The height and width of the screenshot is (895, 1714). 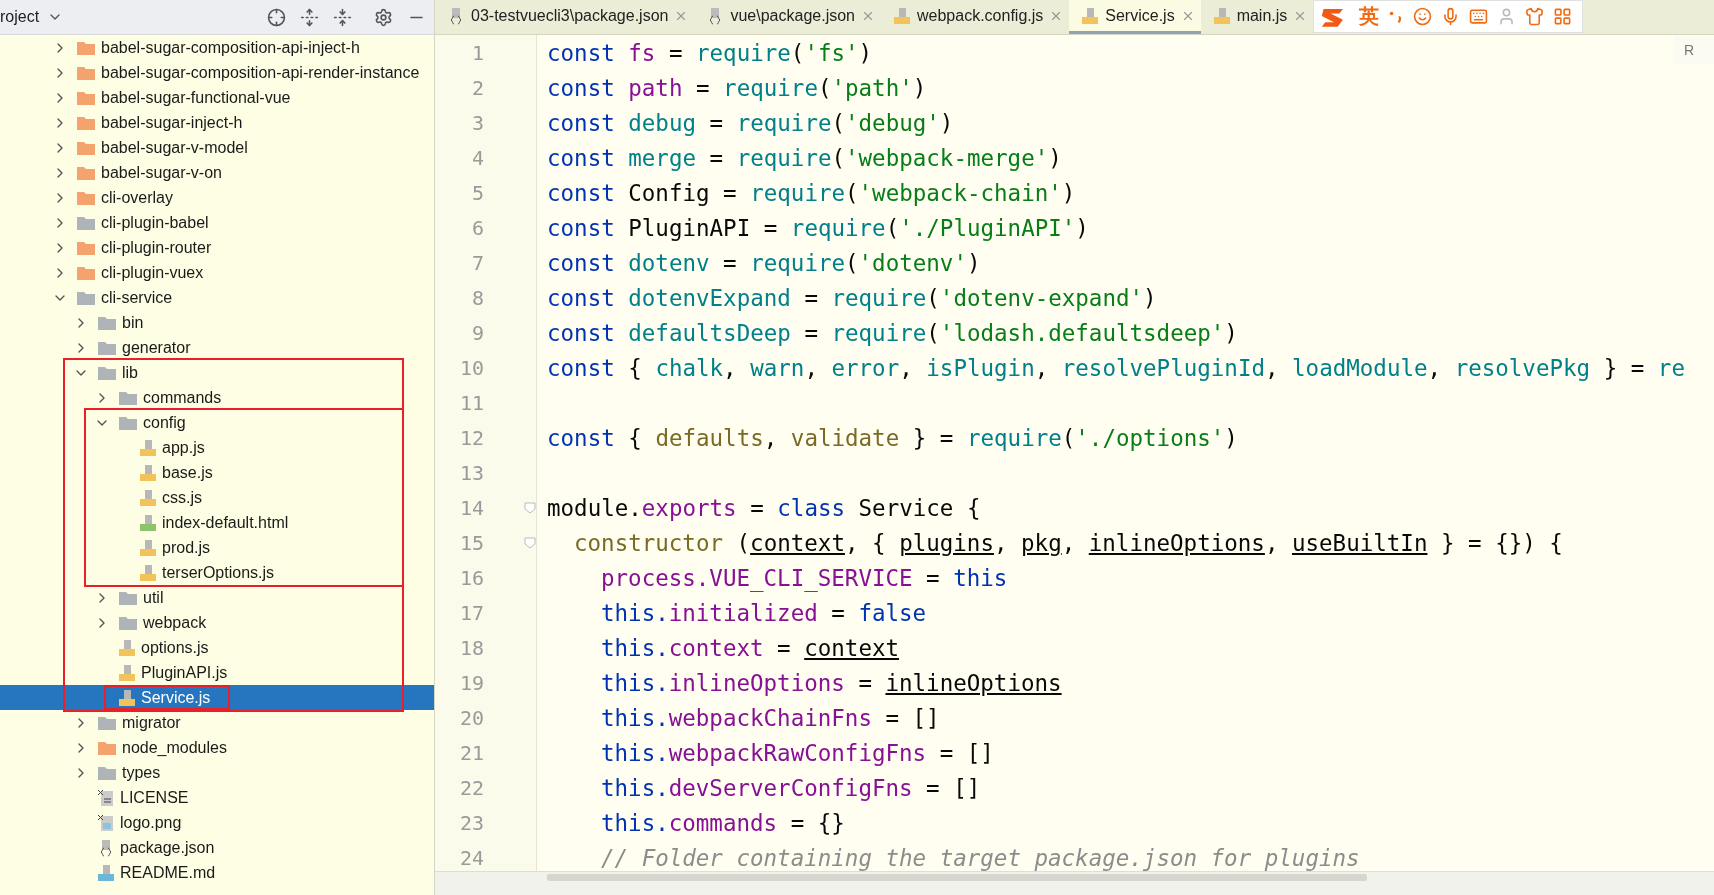 What do you see at coordinates (217, 772) in the screenshot?
I see `tree-item: types` at bounding box center [217, 772].